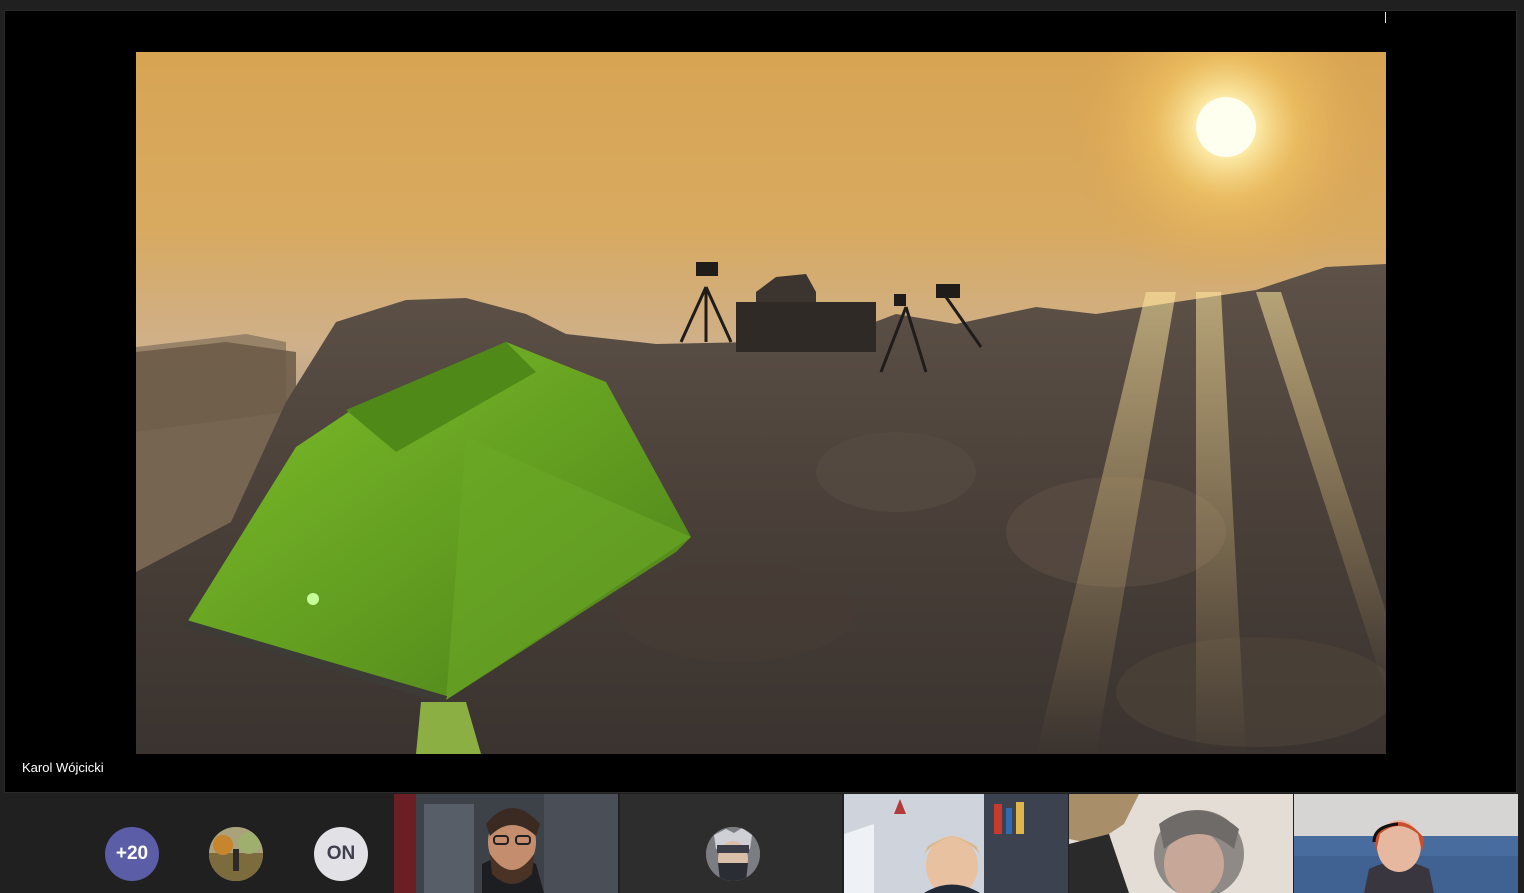  I want to click on participant-avatar-tile, so click(731, 843).